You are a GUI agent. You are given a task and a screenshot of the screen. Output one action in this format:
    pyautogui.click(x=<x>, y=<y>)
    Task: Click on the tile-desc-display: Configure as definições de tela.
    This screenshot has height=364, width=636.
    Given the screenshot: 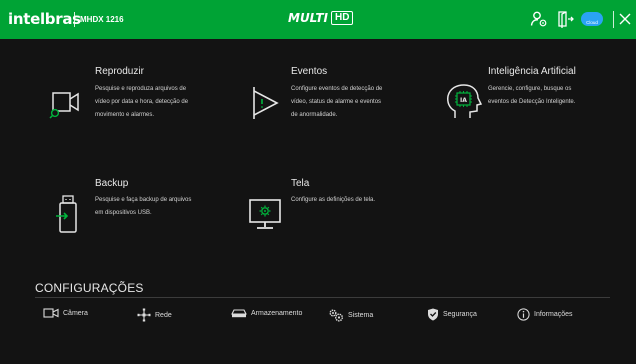 What is the action you would take?
    pyautogui.click(x=333, y=200)
    